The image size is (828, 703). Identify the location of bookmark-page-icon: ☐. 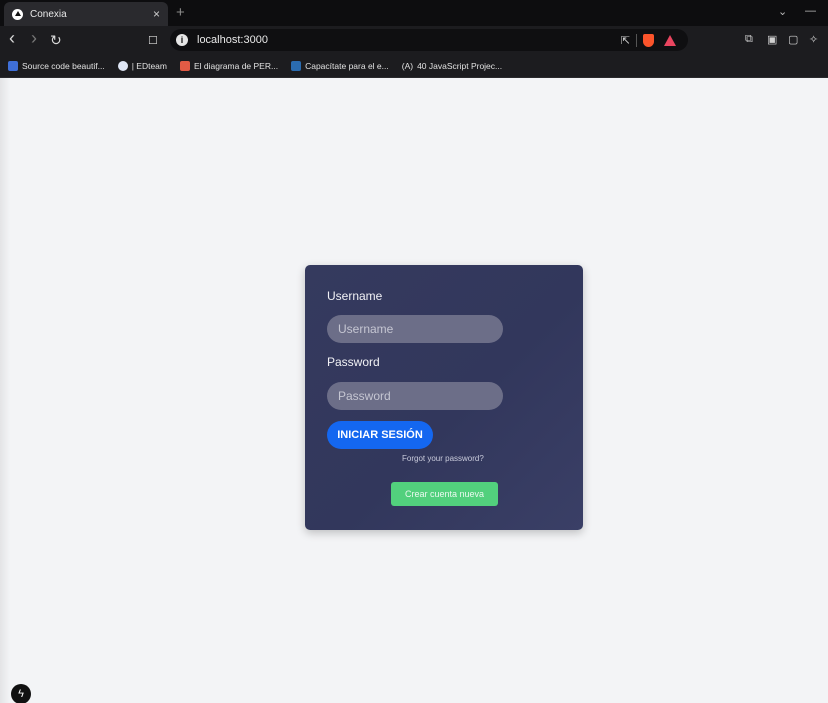
(153, 41).